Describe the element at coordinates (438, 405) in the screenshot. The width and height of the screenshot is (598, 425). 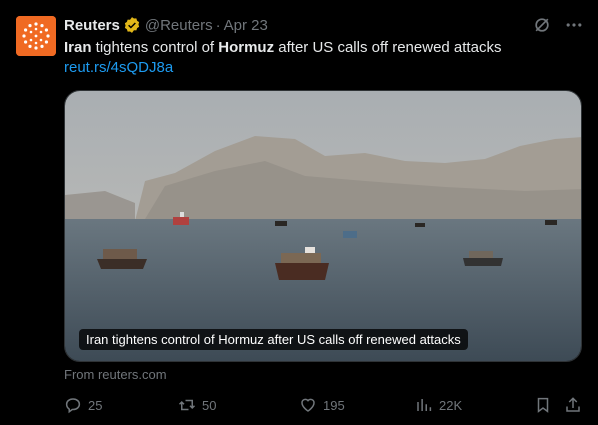
I see `views-button: 22K` at that location.